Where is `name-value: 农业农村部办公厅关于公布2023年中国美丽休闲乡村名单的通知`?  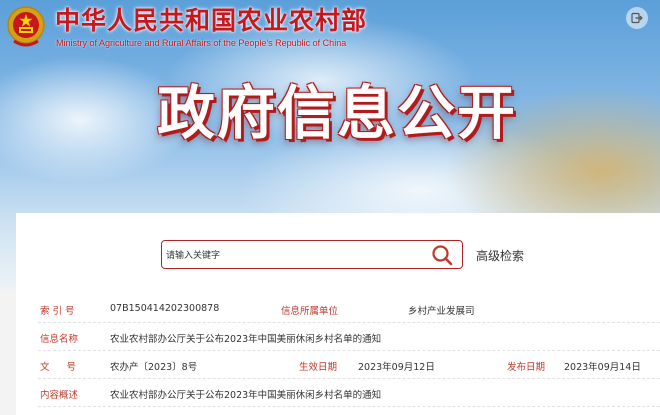 name-value: 农业农村部办公厅关于公布2023年中国美丽休闲乡村名单的通知 is located at coordinates (246, 339).